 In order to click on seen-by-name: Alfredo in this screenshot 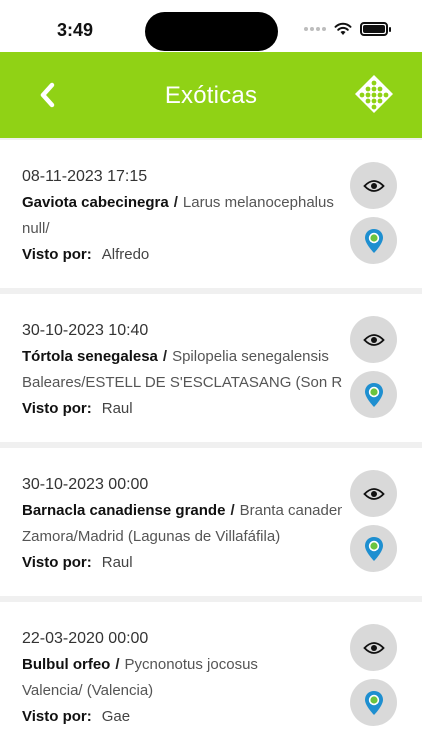, I will do `click(125, 254)`.